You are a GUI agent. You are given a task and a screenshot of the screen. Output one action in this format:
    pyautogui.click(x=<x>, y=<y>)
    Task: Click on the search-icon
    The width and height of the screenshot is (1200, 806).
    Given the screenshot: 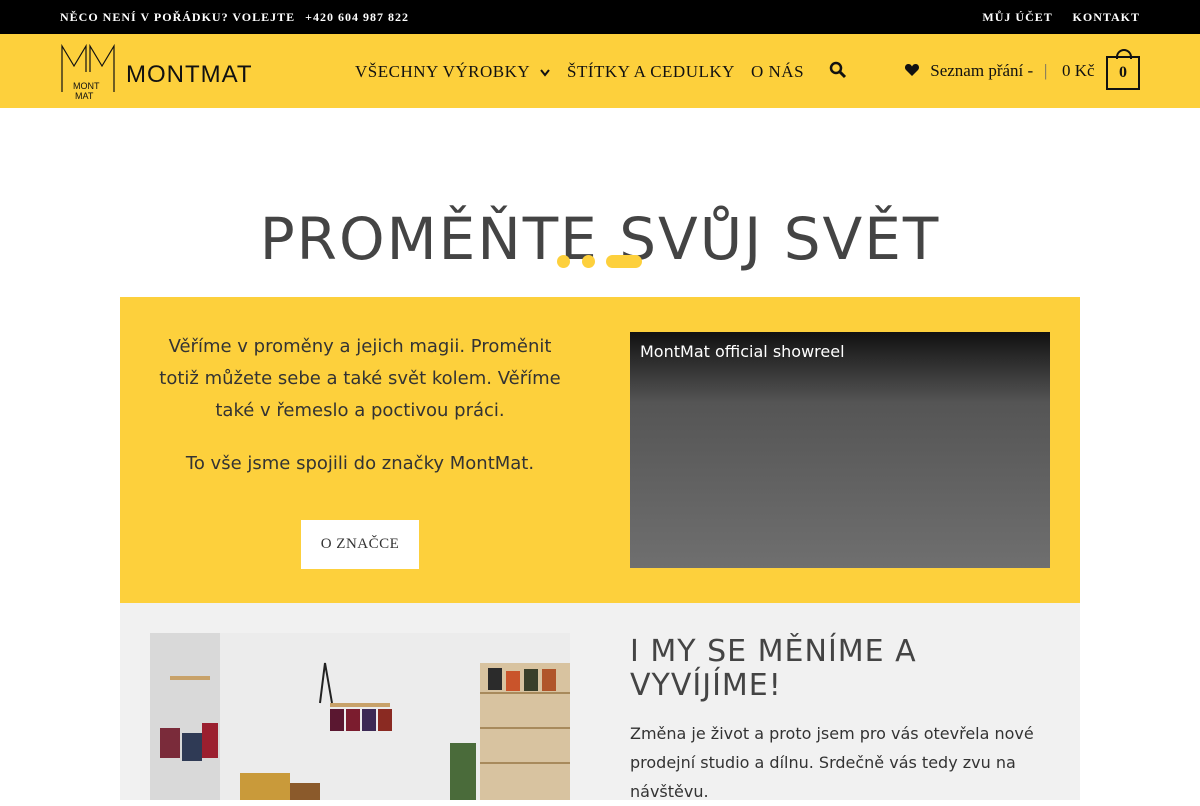 What is the action you would take?
    pyautogui.click(x=838, y=70)
    